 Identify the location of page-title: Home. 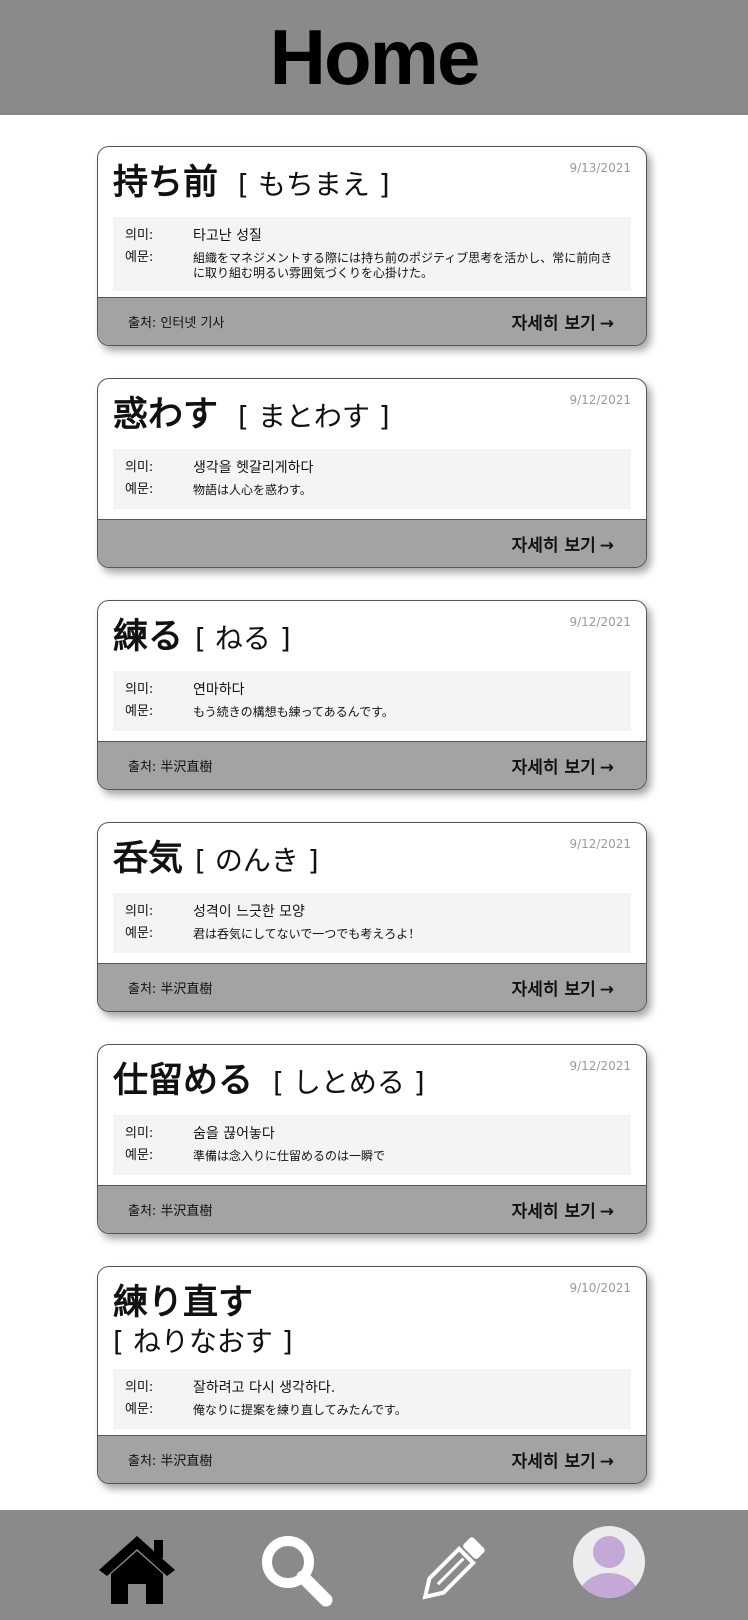
(375, 57).